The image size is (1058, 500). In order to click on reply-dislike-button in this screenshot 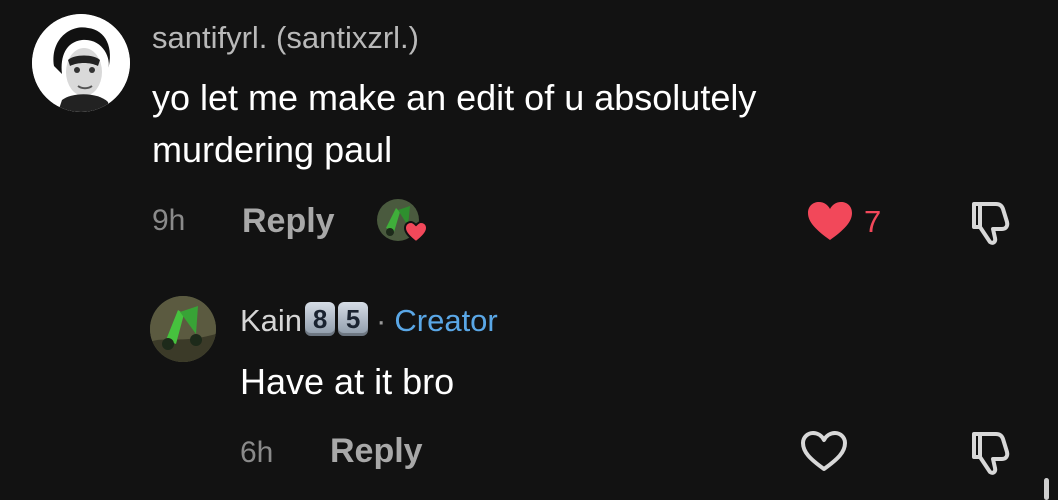, I will do `click(990, 452)`.